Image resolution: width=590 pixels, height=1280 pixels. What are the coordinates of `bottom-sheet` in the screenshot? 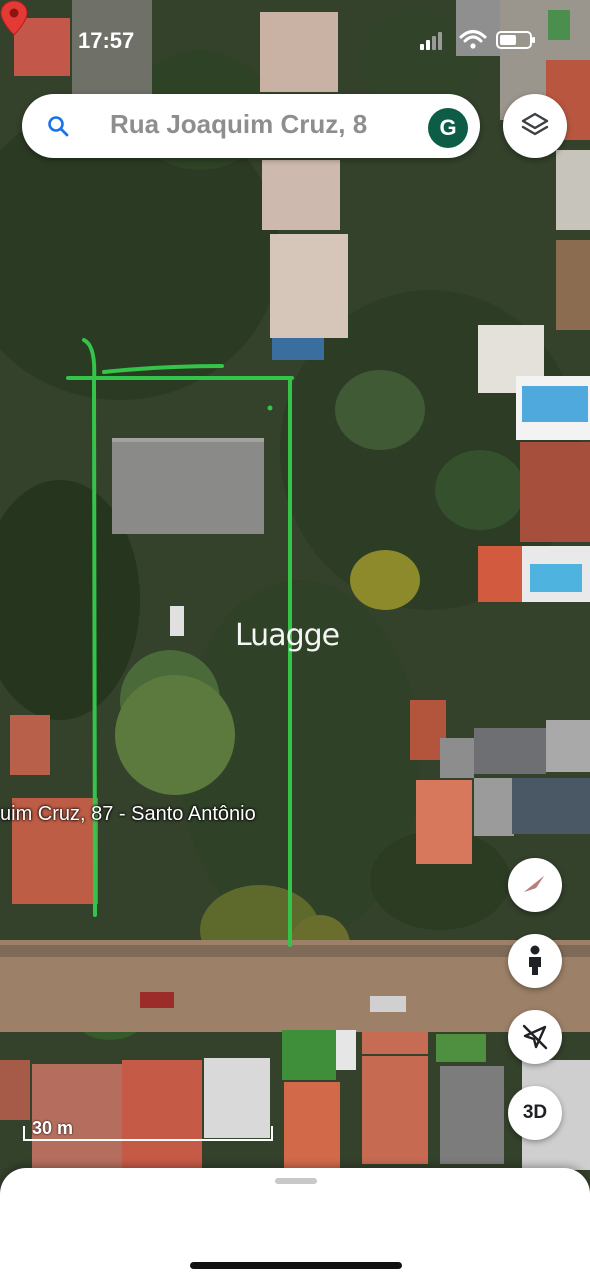 It's located at (295, 1224).